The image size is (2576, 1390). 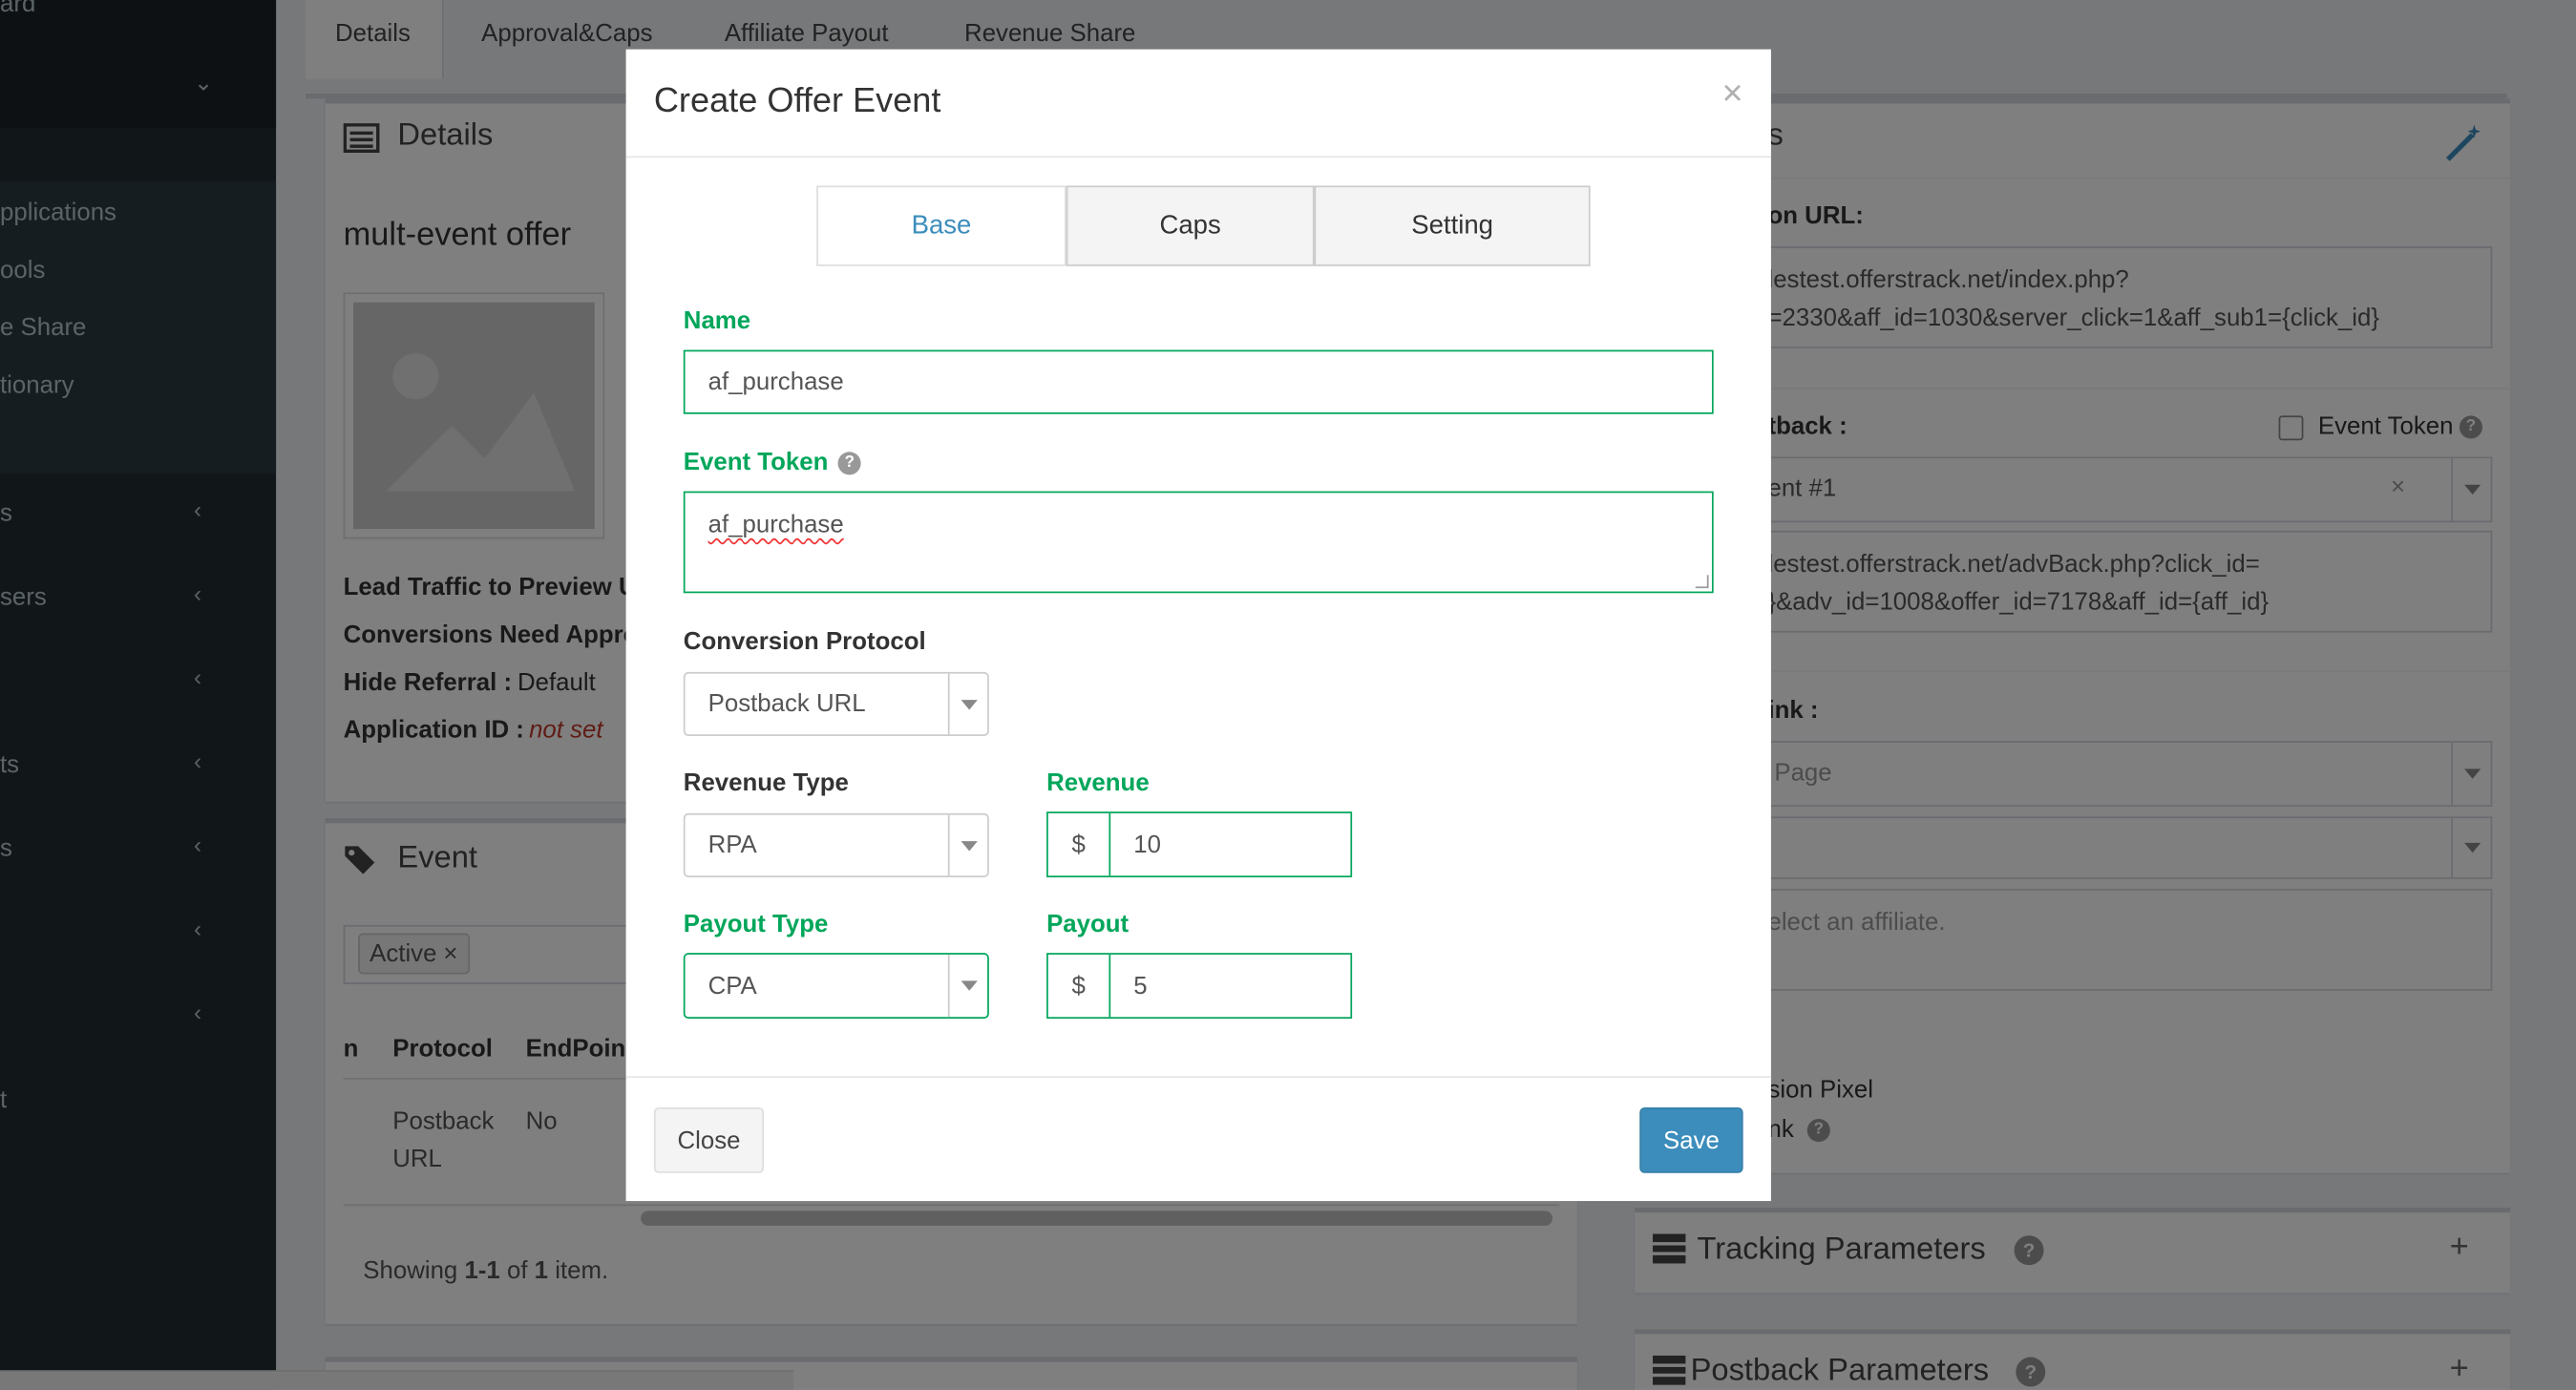 I want to click on tab-setting: Setting, so click(x=1452, y=226).